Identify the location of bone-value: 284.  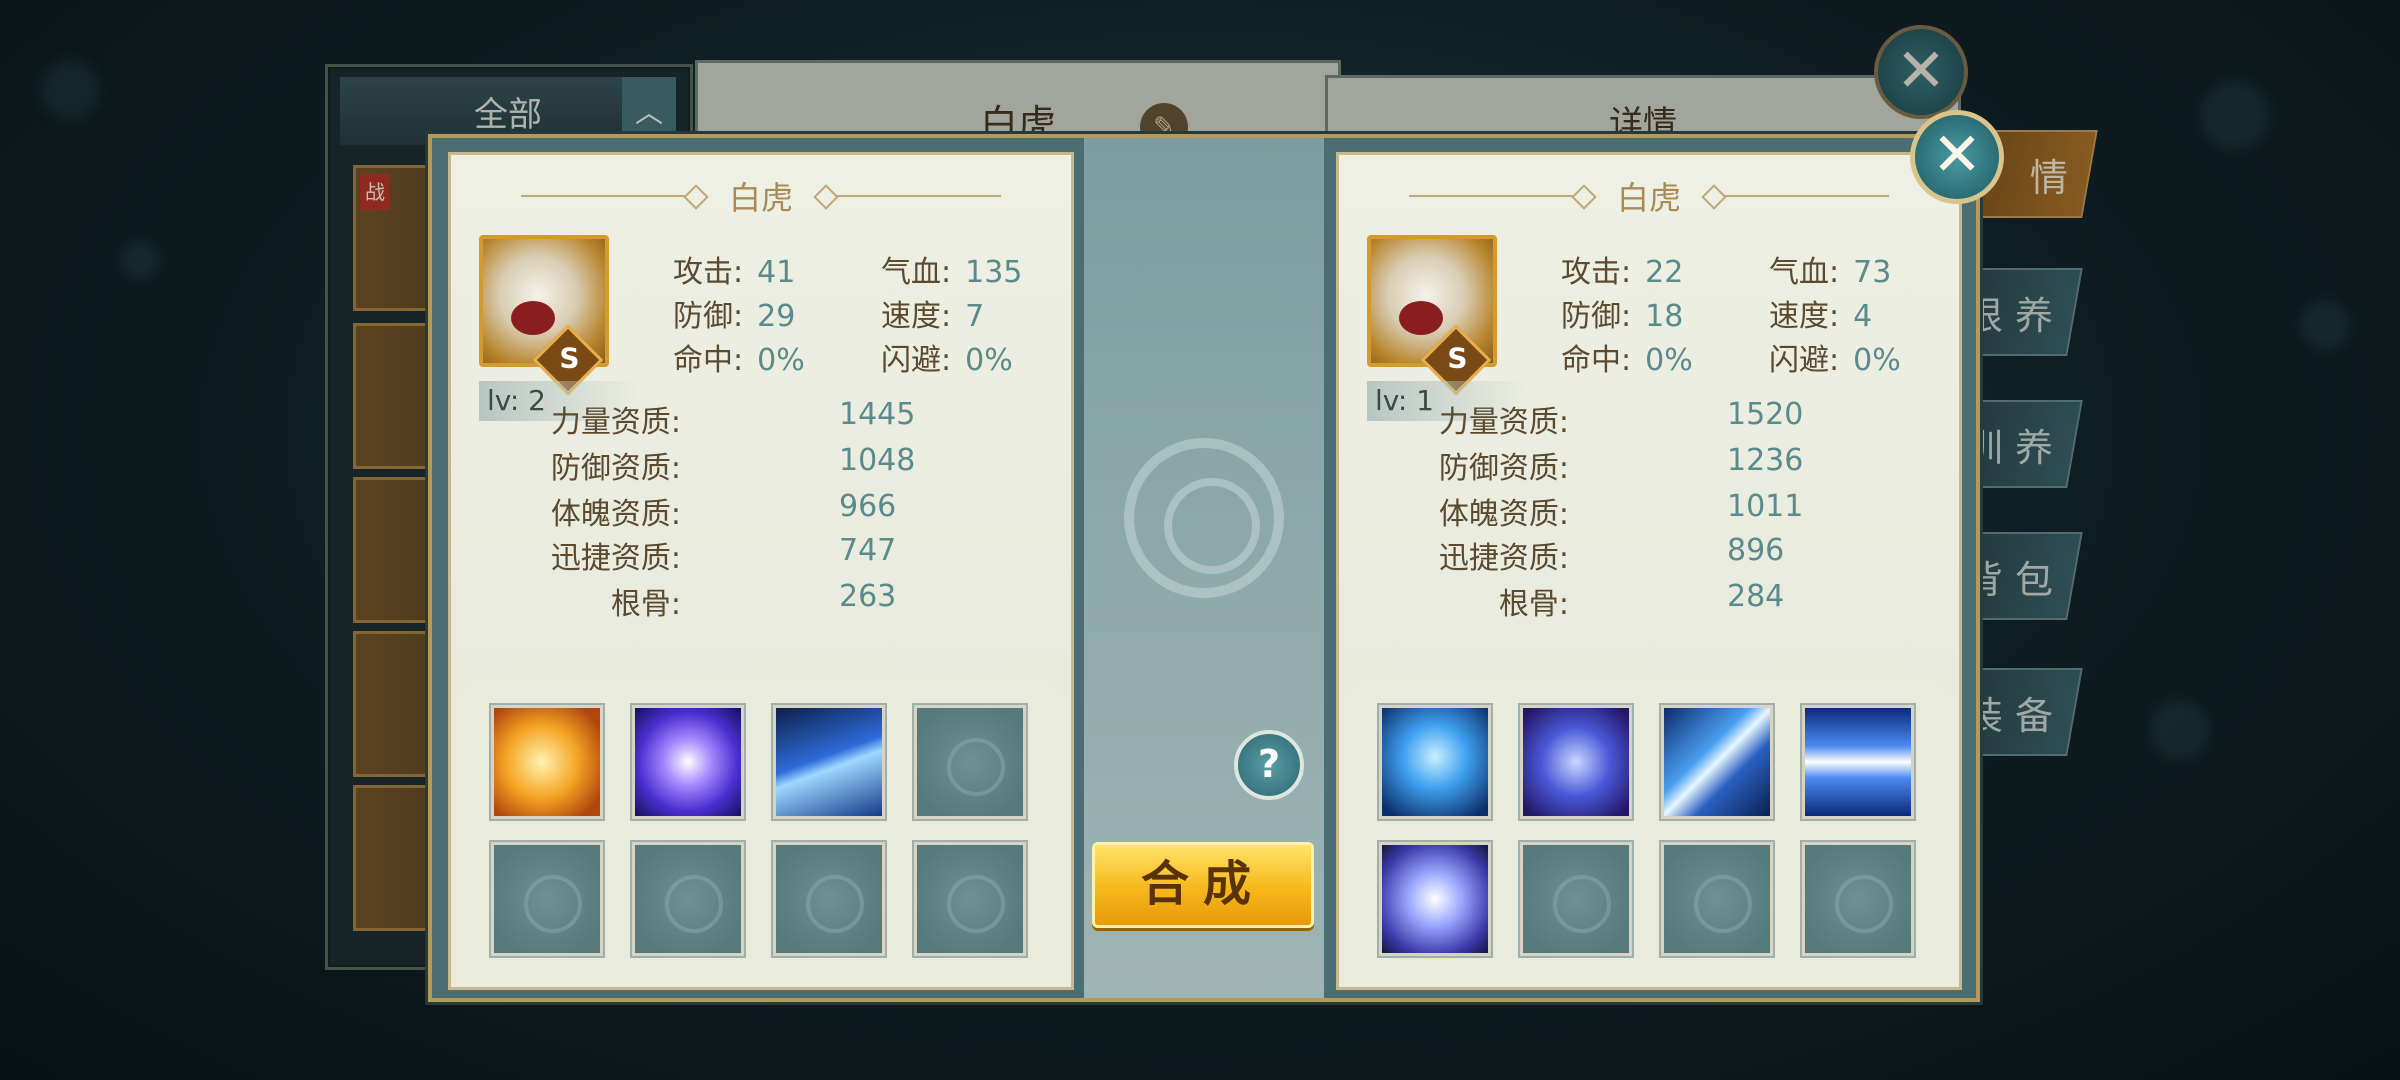
(1756, 596).